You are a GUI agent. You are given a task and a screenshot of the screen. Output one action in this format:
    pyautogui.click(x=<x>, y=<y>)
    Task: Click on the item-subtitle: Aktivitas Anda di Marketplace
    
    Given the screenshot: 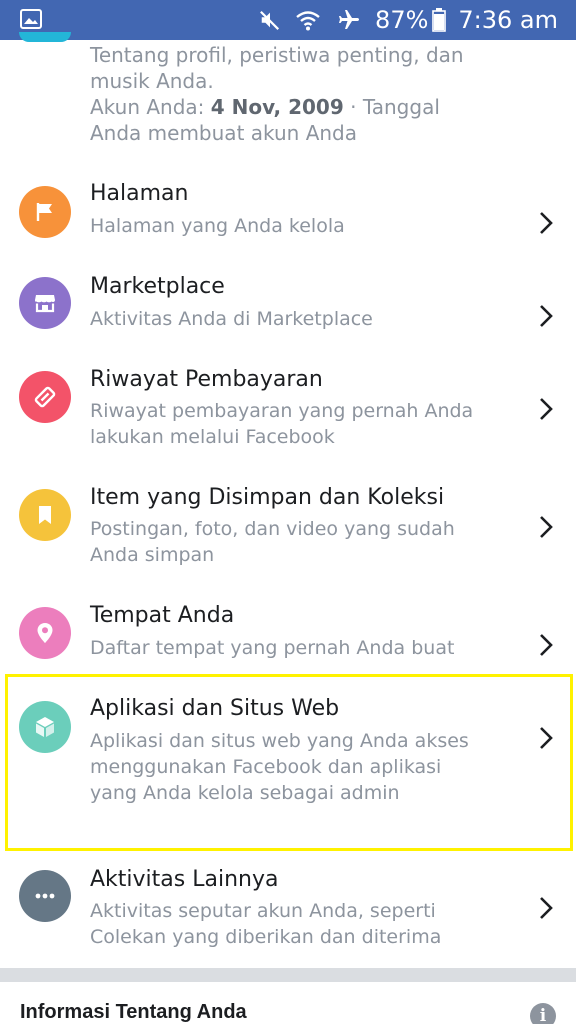 What is the action you would take?
    pyautogui.click(x=231, y=319)
    